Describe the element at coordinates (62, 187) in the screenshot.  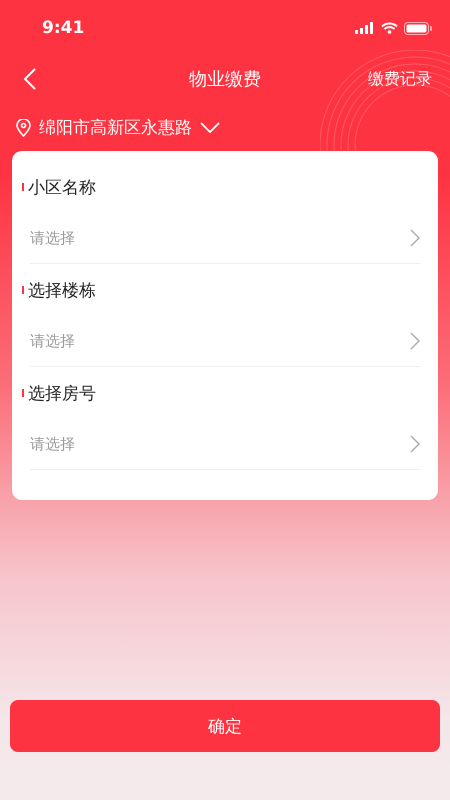
I see `field-label: 小区名称` at that location.